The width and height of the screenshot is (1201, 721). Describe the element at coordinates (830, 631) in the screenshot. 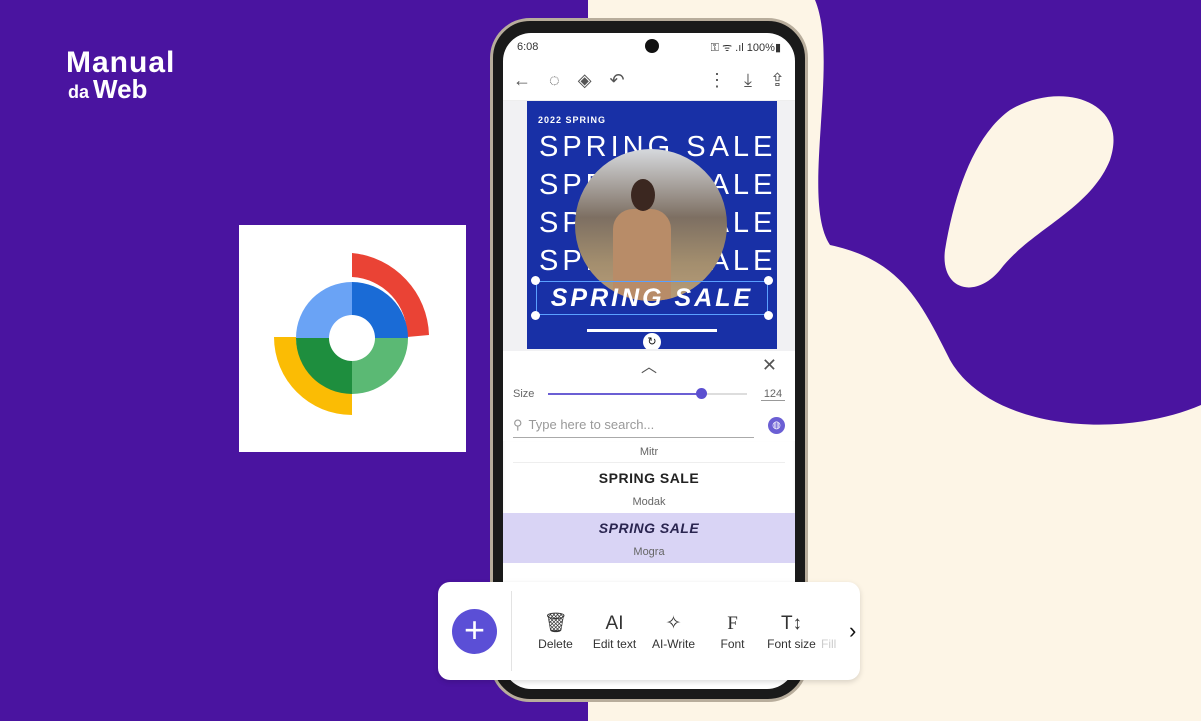

I see `fill-button: Fill` at that location.